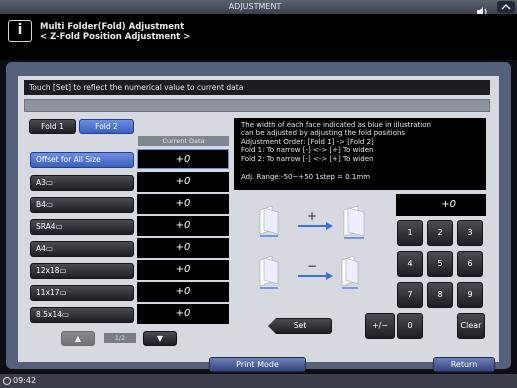 The image size is (517, 388). What do you see at coordinates (106, 126) in the screenshot?
I see `tab-fold-2: Fold 2` at bounding box center [106, 126].